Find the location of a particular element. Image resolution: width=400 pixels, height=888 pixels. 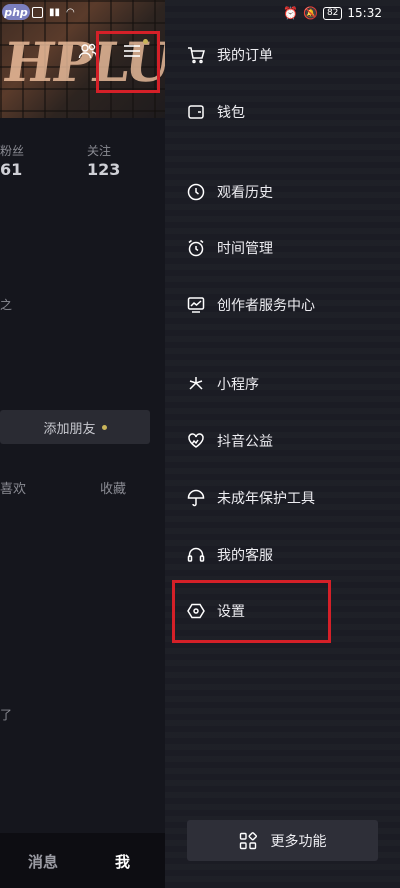

alarm-icon: ⏰ is located at coordinates (290, 13).